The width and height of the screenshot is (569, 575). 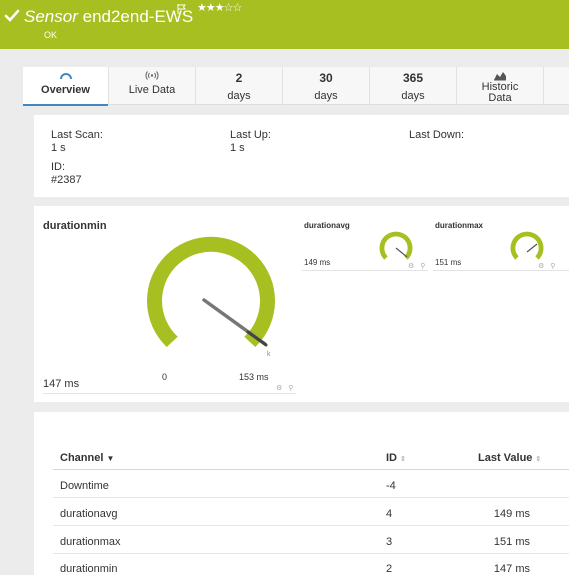 What do you see at coordinates (401, 252) in the screenshot?
I see `avg-gauge-needle` at bounding box center [401, 252].